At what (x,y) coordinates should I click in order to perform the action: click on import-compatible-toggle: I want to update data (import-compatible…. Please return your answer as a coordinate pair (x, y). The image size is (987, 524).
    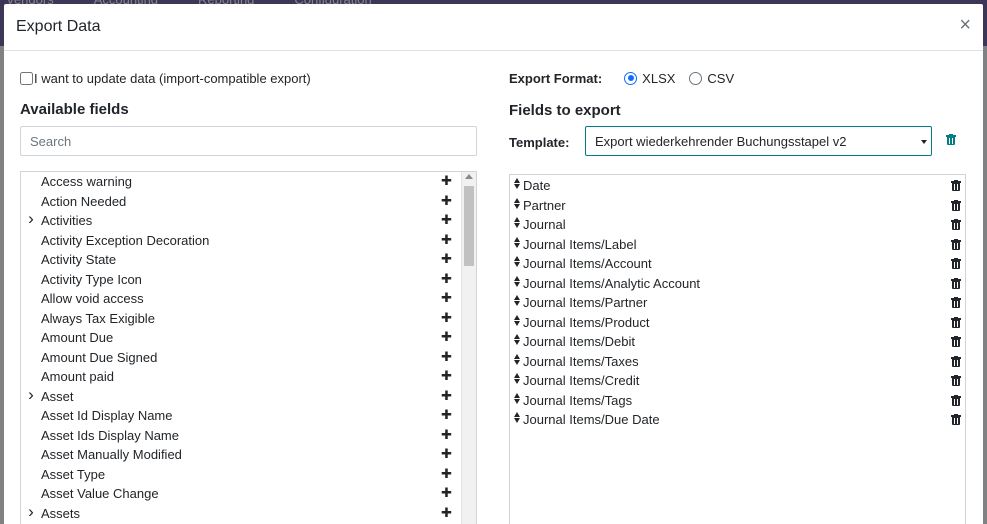
    Looking at the image, I should click on (249, 78).